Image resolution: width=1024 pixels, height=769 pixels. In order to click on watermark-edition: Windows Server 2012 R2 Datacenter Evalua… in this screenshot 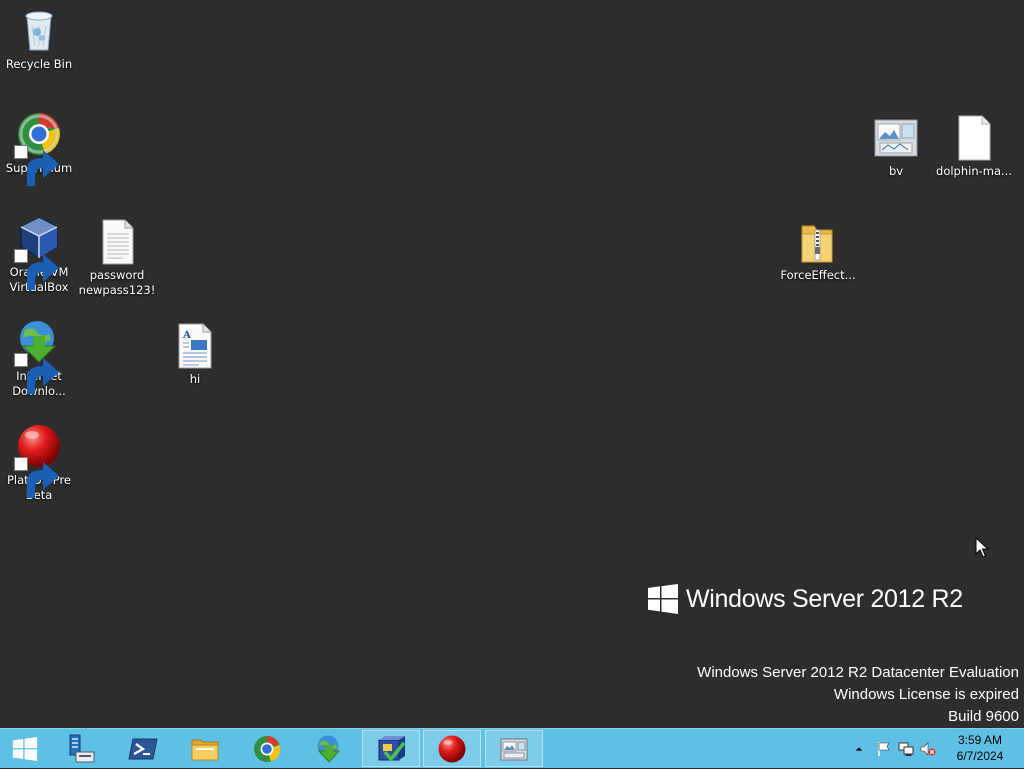, I will do `click(858, 672)`.